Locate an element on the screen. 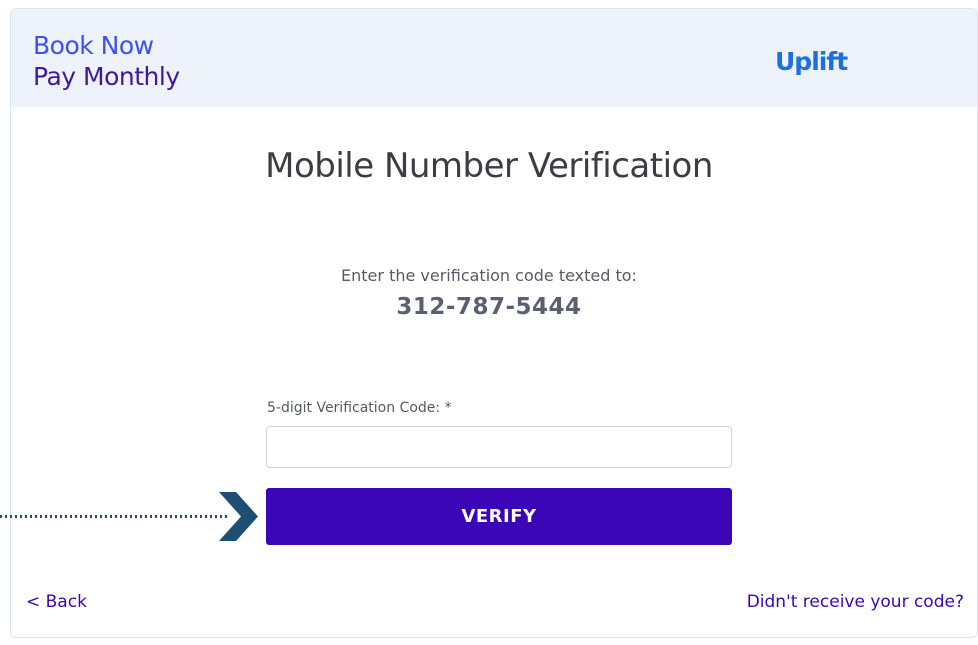 The width and height of the screenshot is (978, 645). code-field-label: 5-digit Verification Code: * is located at coordinates (359, 408).